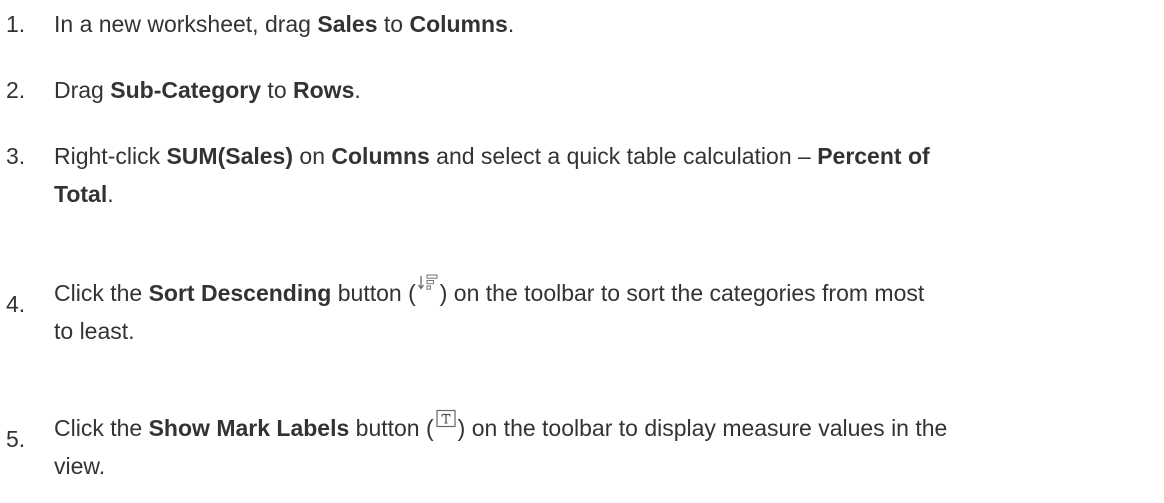  What do you see at coordinates (110, 156) in the screenshot?
I see `step-text-segment: Right-click` at bounding box center [110, 156].